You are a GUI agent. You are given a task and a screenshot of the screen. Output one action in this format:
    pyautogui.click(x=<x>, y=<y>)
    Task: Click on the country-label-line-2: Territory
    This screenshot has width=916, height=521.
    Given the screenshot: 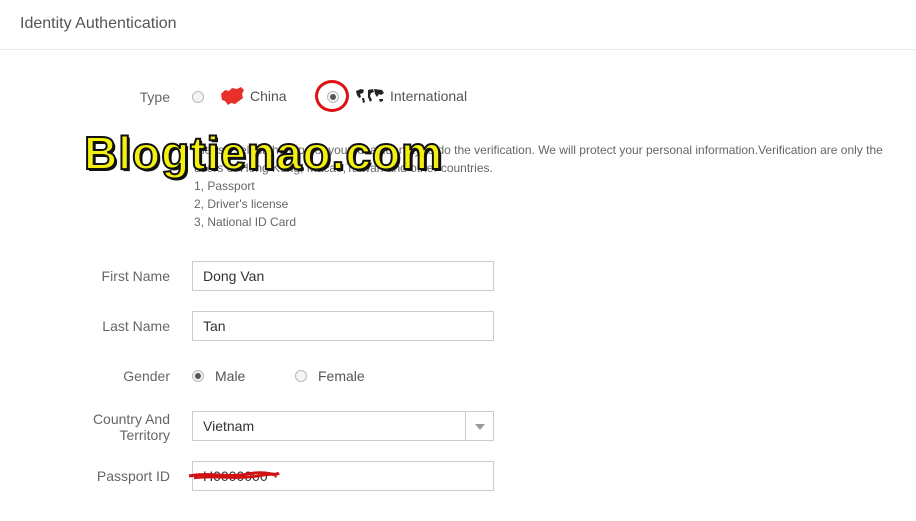 What is the action you would take?
    pyautogui.click(x=144, y=435)
    